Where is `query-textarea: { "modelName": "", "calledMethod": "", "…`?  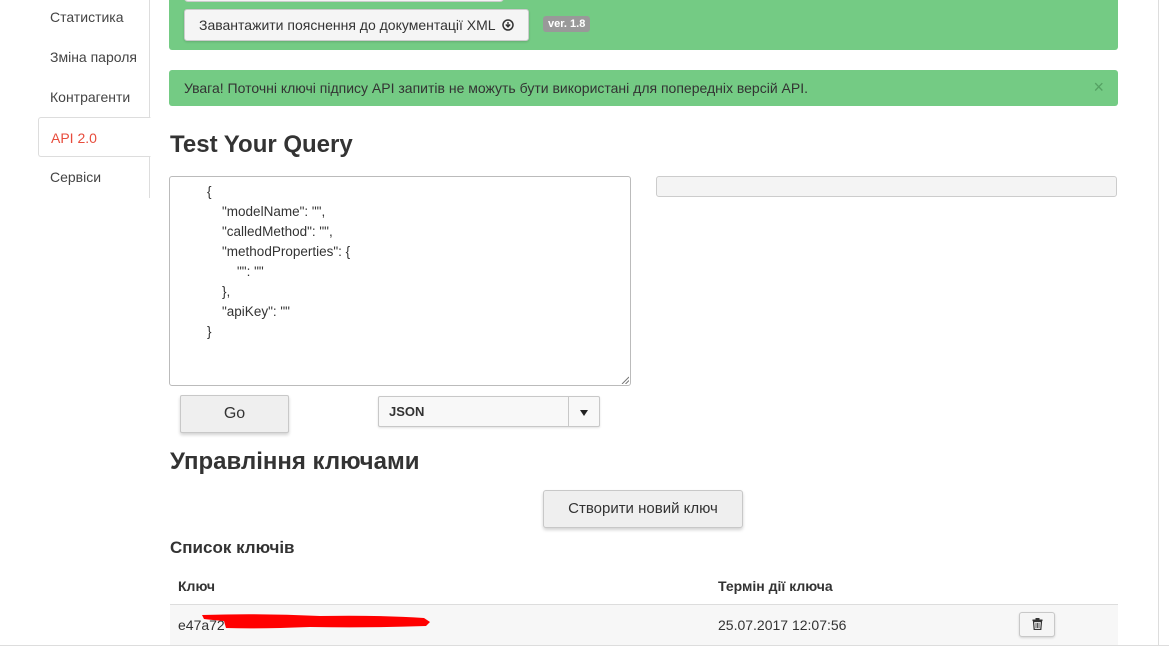
query-textarea: { "modelName": "", "calledMethod": "", "… is located at coordinates (400, 281).